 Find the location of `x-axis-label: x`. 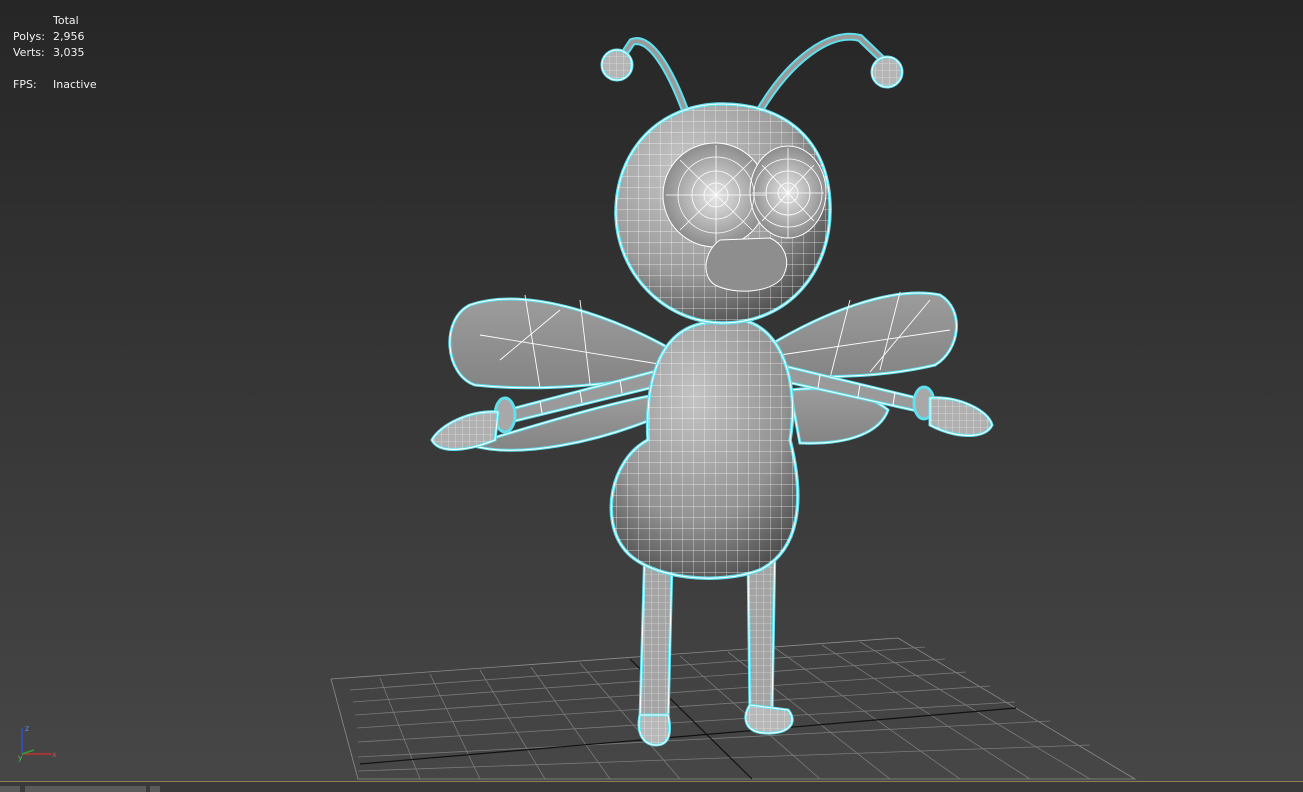

x-axis-label: x is located at coordinates (54, 754).